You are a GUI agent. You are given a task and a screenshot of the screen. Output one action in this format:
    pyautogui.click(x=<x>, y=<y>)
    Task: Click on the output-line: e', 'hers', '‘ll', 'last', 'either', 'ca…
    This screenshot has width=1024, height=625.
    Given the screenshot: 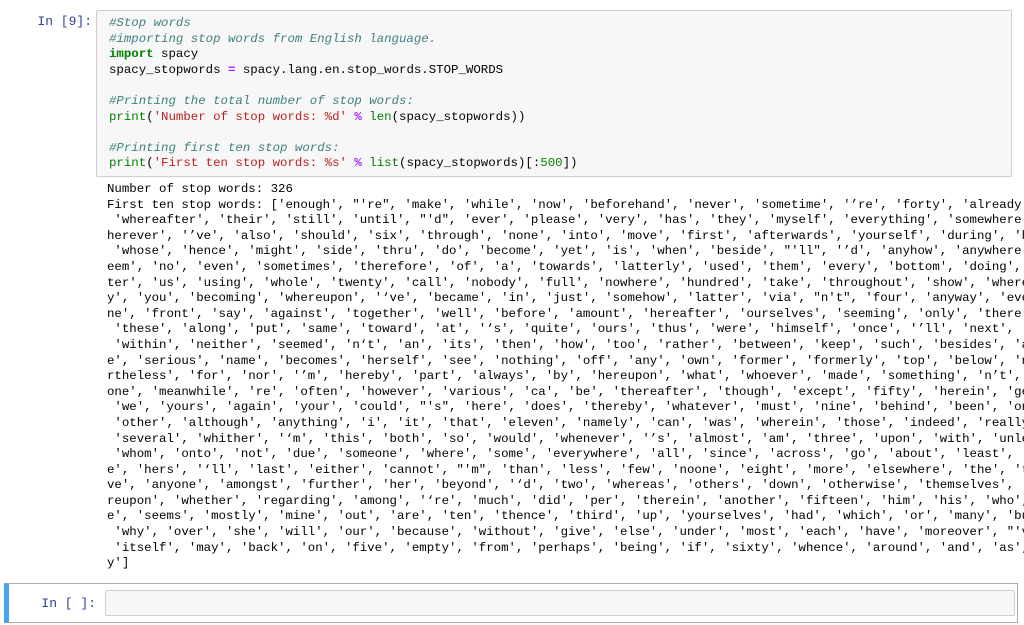 What is the action you would take?
    pyautogui.click(x=565, y=469)
    